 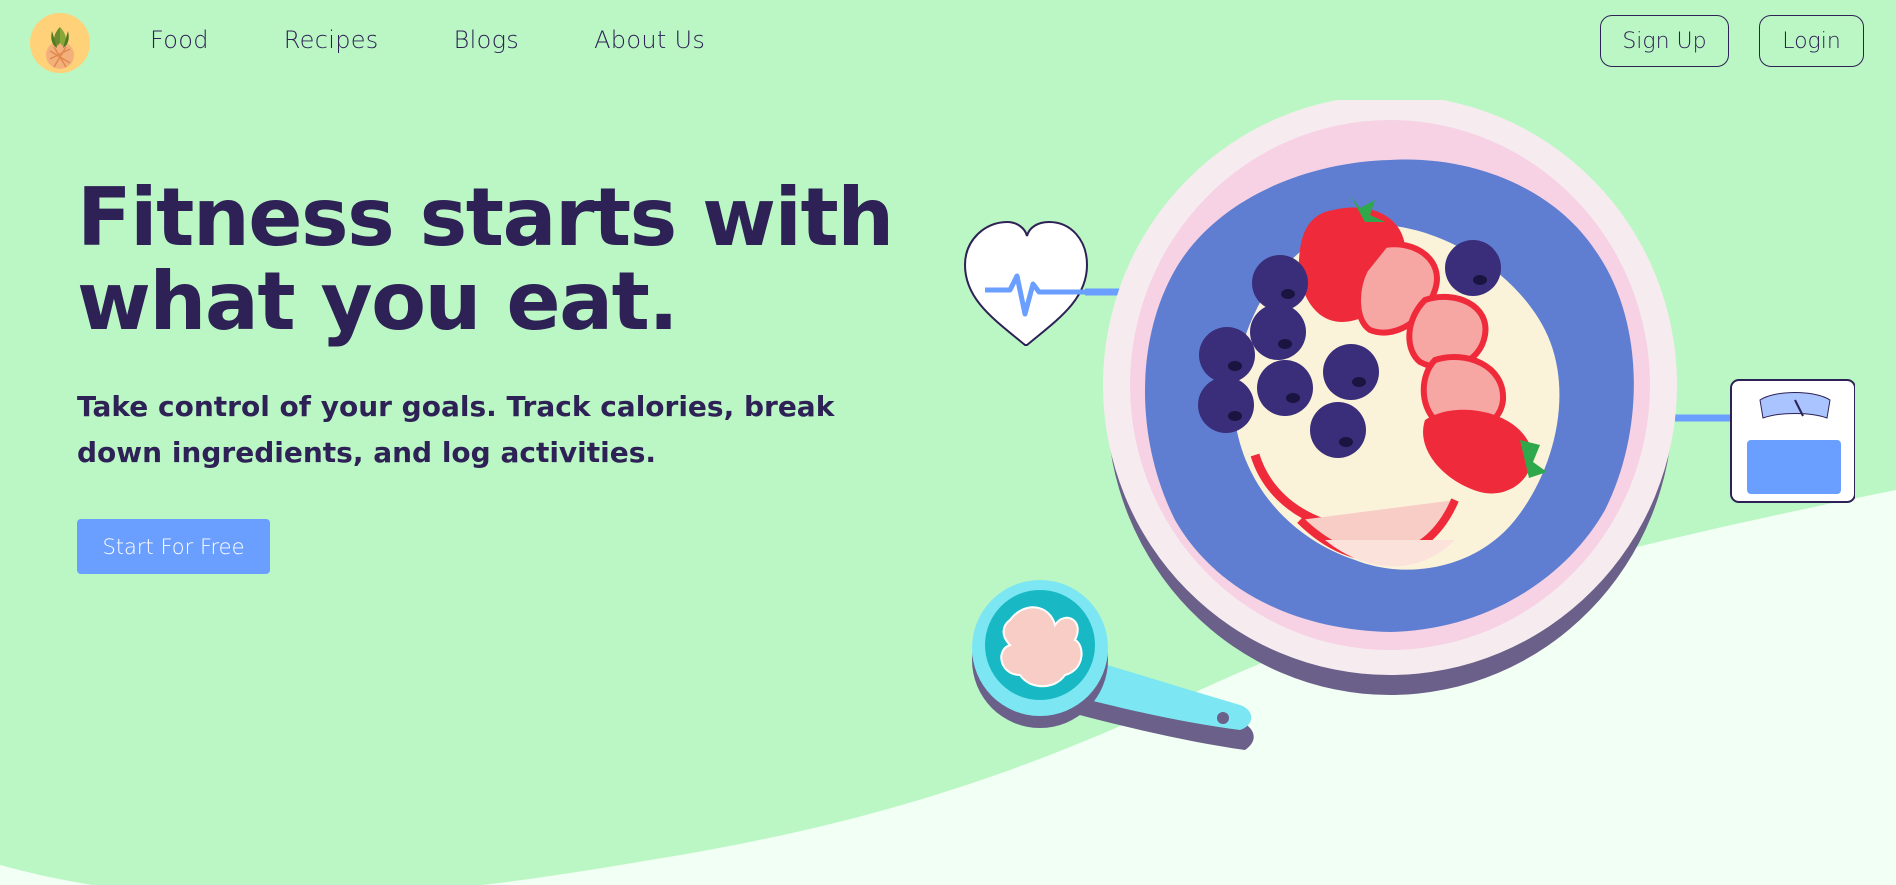 I want to click on nav-item-blogs: Blogs, so click(x=486, y=40).